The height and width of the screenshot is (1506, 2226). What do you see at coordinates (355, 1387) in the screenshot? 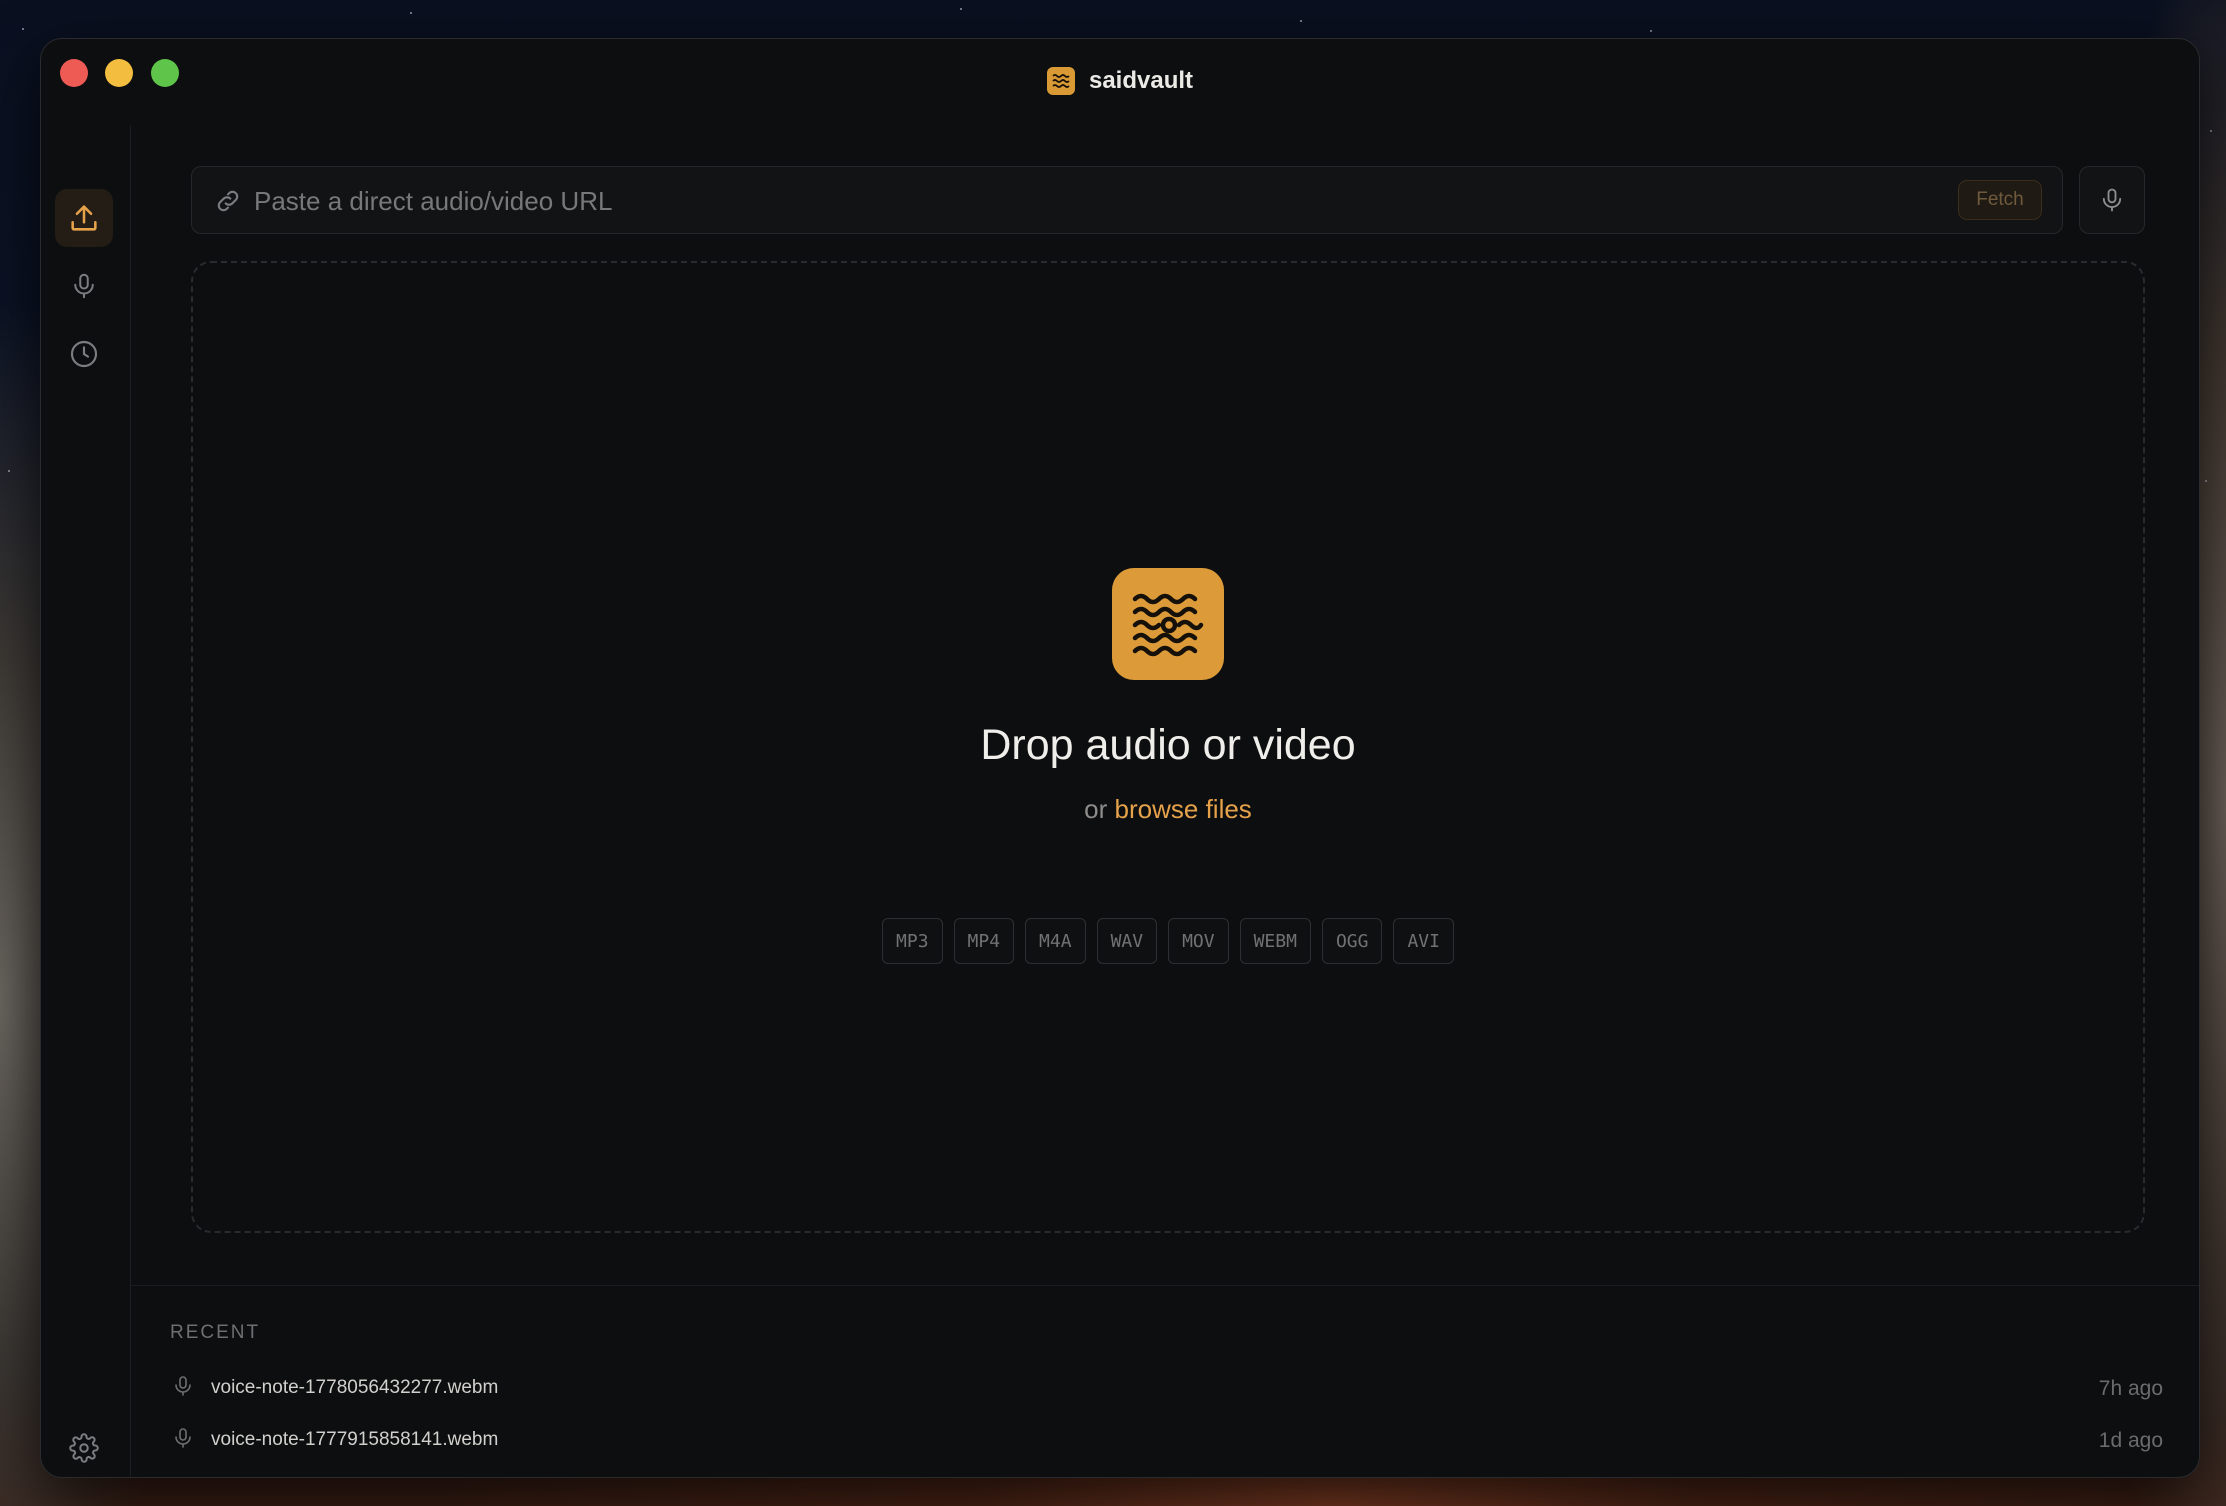
I see `recent-item-name: voice-note-1778056432277.webm` at bounding box center [355, 1387].